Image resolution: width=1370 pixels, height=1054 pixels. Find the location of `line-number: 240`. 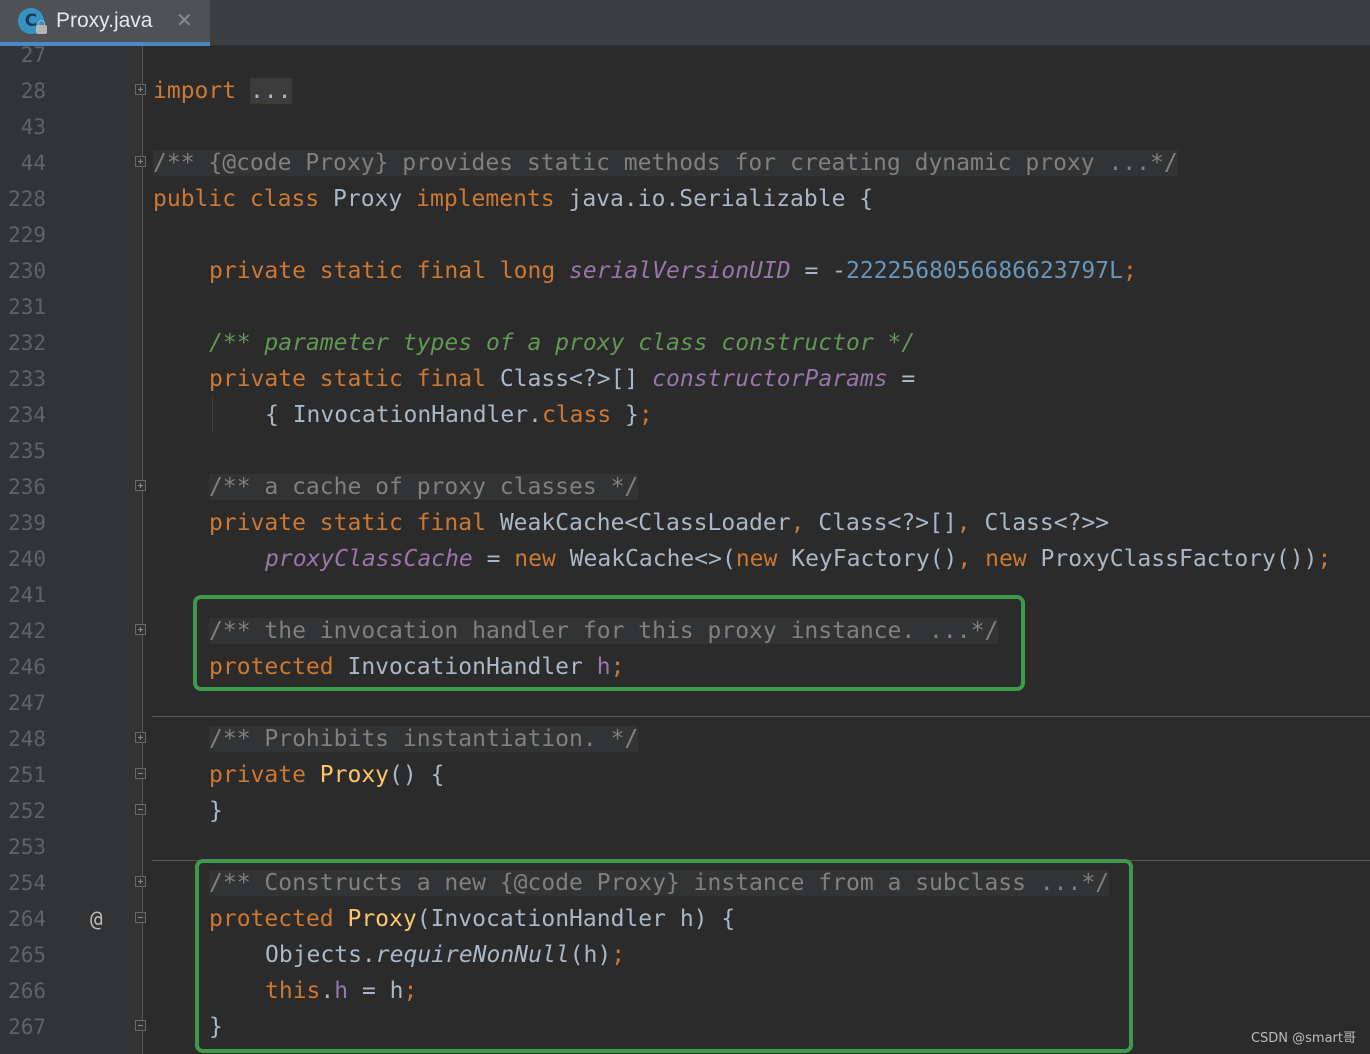

line-number: 240 is located at coordinates (27, 559).